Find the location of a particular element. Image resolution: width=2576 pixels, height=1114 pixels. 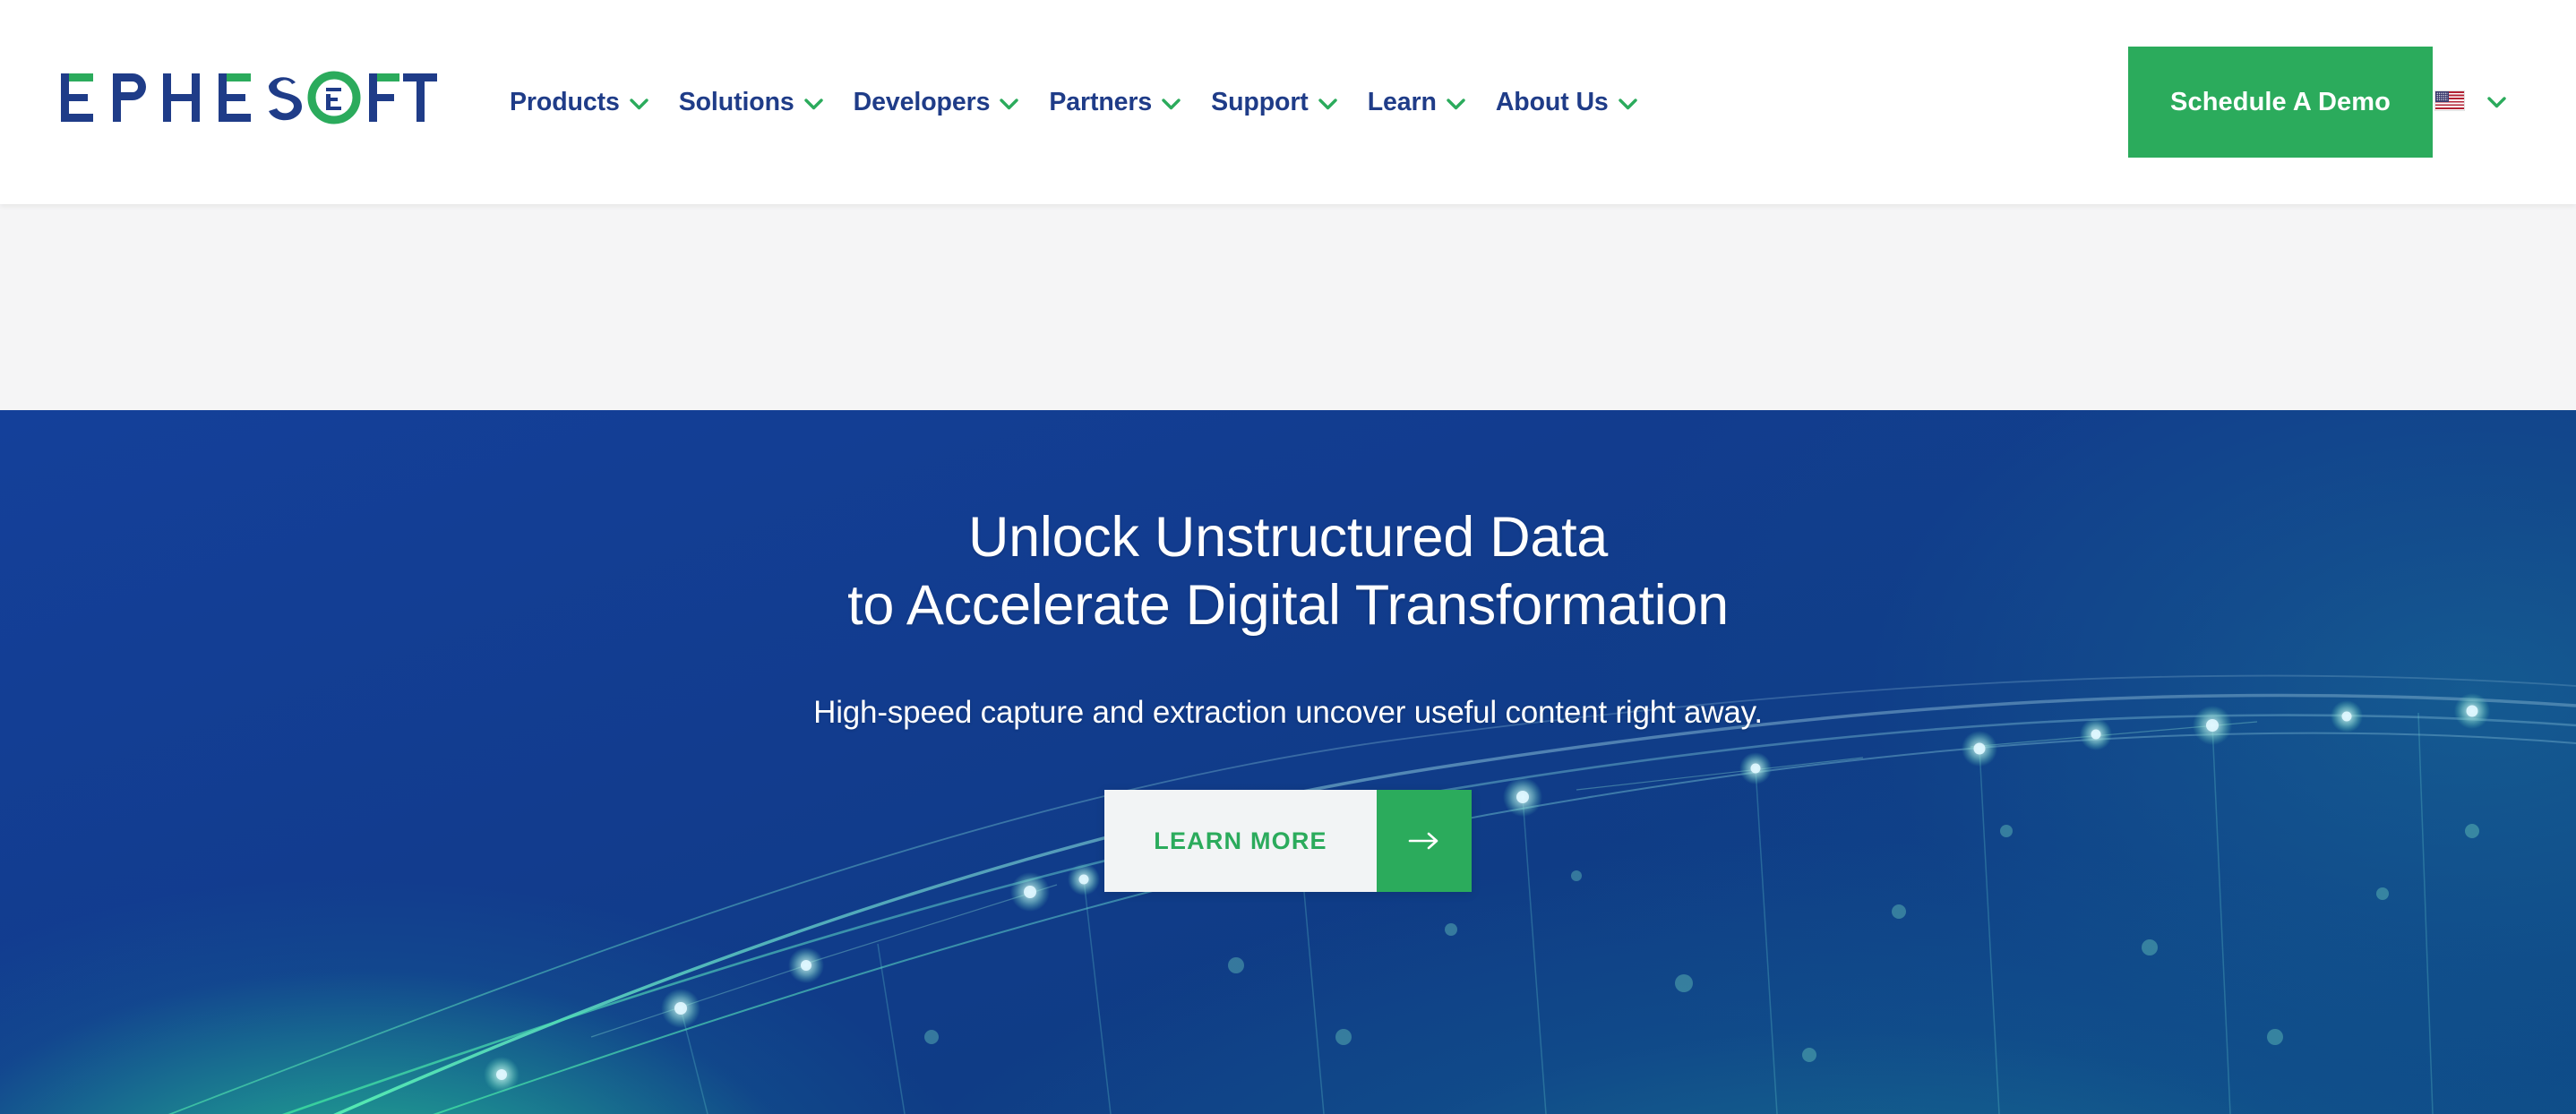

nav-item-label: Products is located at coordinates (565, 102).